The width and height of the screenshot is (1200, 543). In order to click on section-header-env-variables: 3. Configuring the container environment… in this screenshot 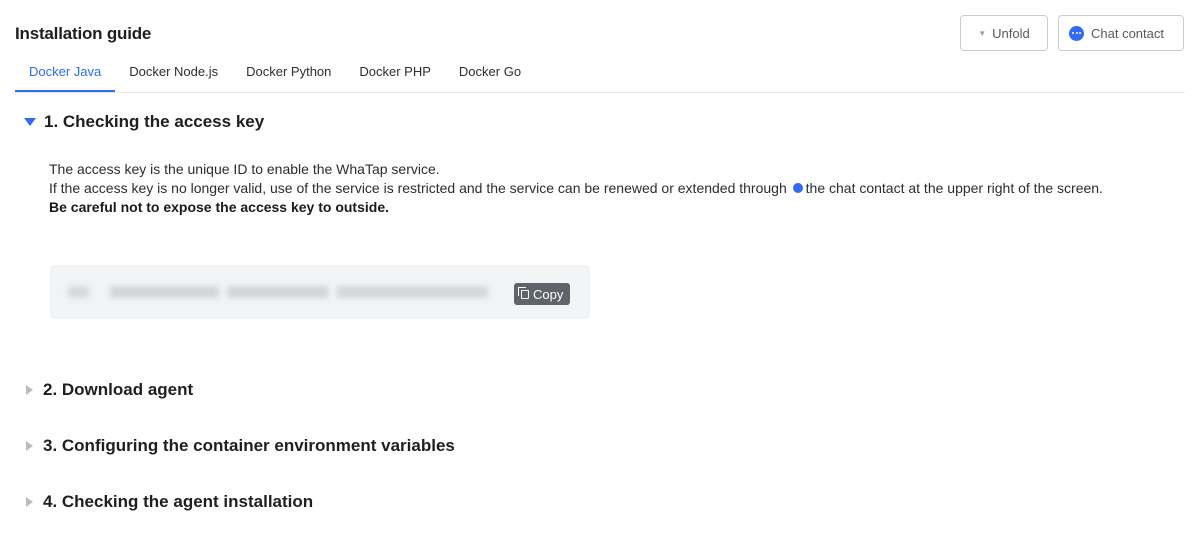, I will do `click(239, 446)`.